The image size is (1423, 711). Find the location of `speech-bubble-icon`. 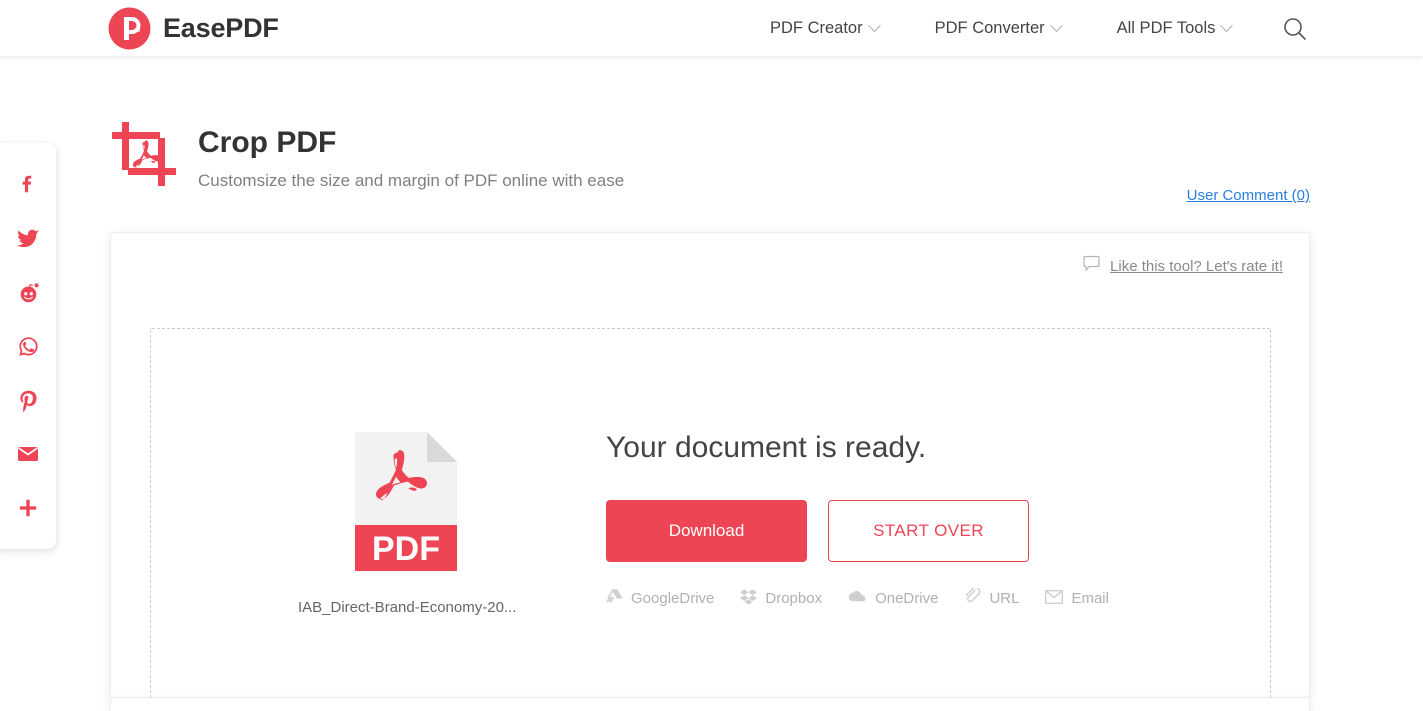

speech-bubble-icon is located at coordinates (1092, 266).